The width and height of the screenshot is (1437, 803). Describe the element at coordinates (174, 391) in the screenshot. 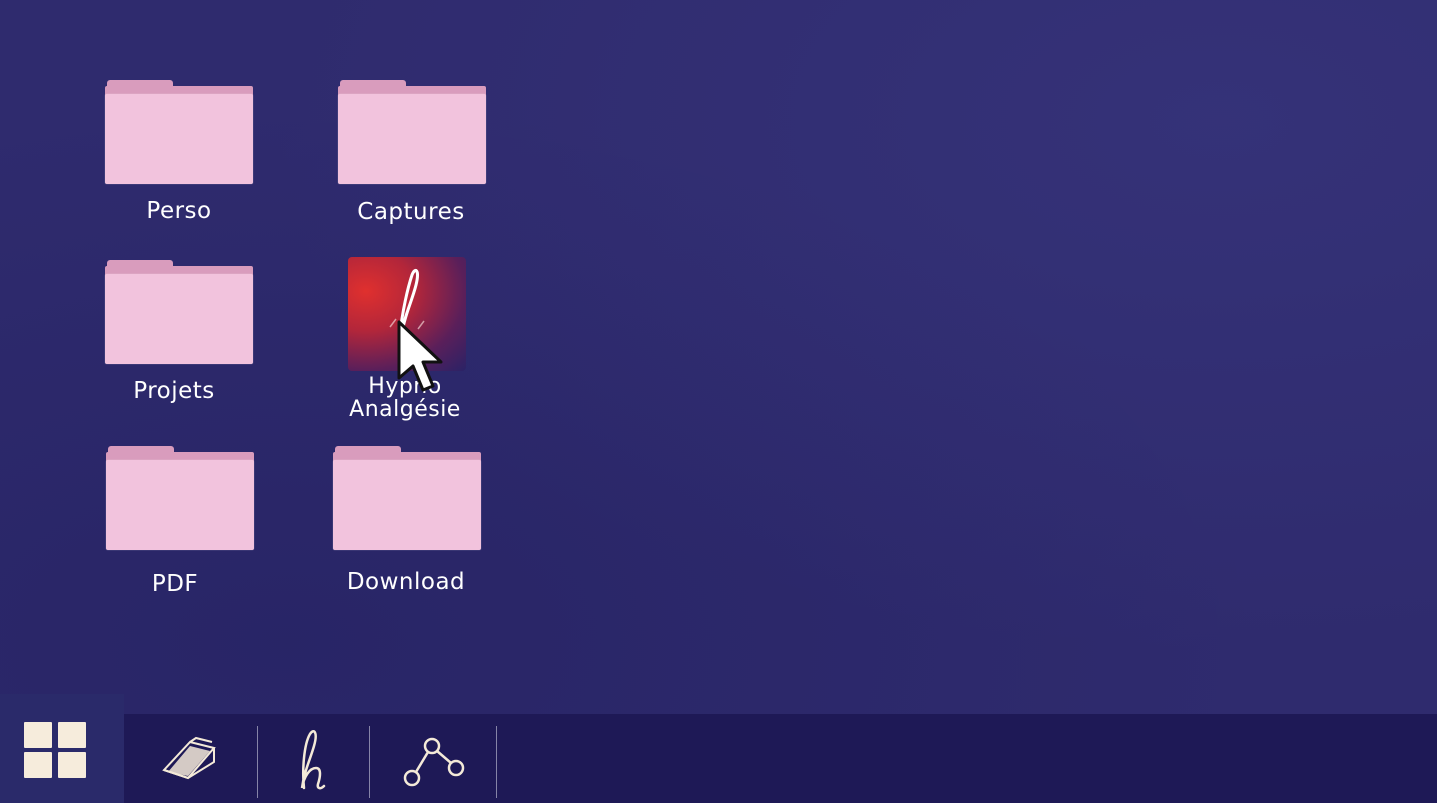

I see `folder-label: Projets` at that location.